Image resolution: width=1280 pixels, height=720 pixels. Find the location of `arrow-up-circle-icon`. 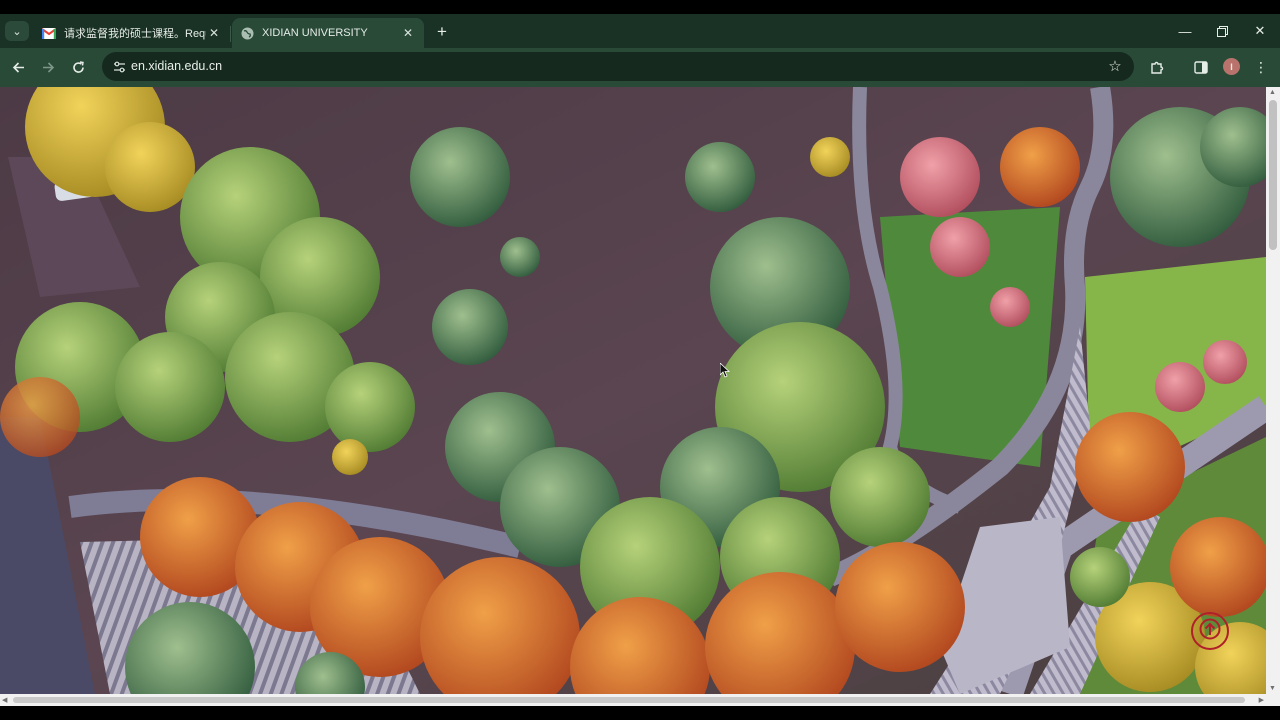

arrow-up-circle-icon is located at coordinates (1210, 631).